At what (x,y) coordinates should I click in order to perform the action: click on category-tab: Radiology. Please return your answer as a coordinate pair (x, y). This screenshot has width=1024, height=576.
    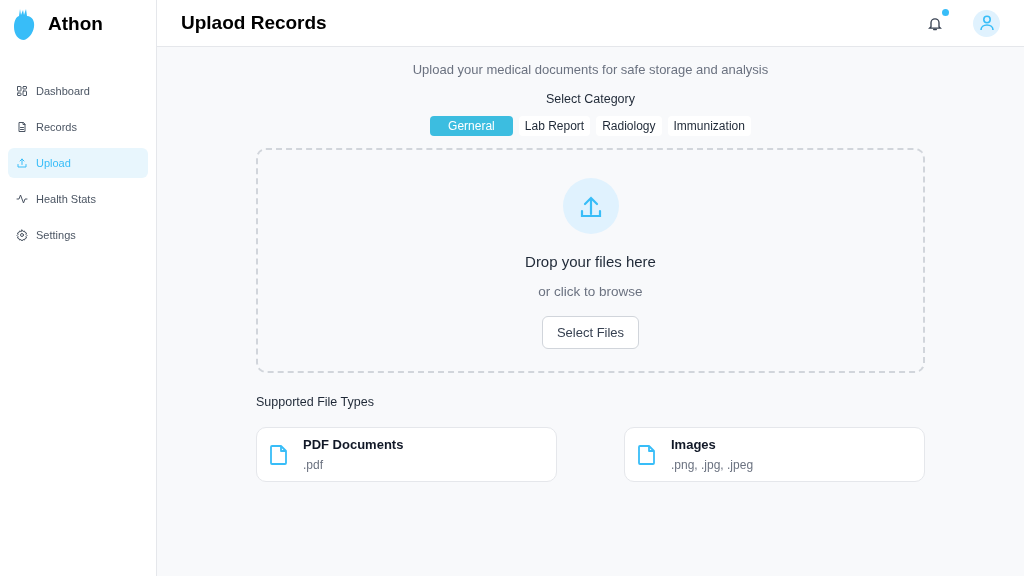
    Looking at the image, I should click on (629, 126).